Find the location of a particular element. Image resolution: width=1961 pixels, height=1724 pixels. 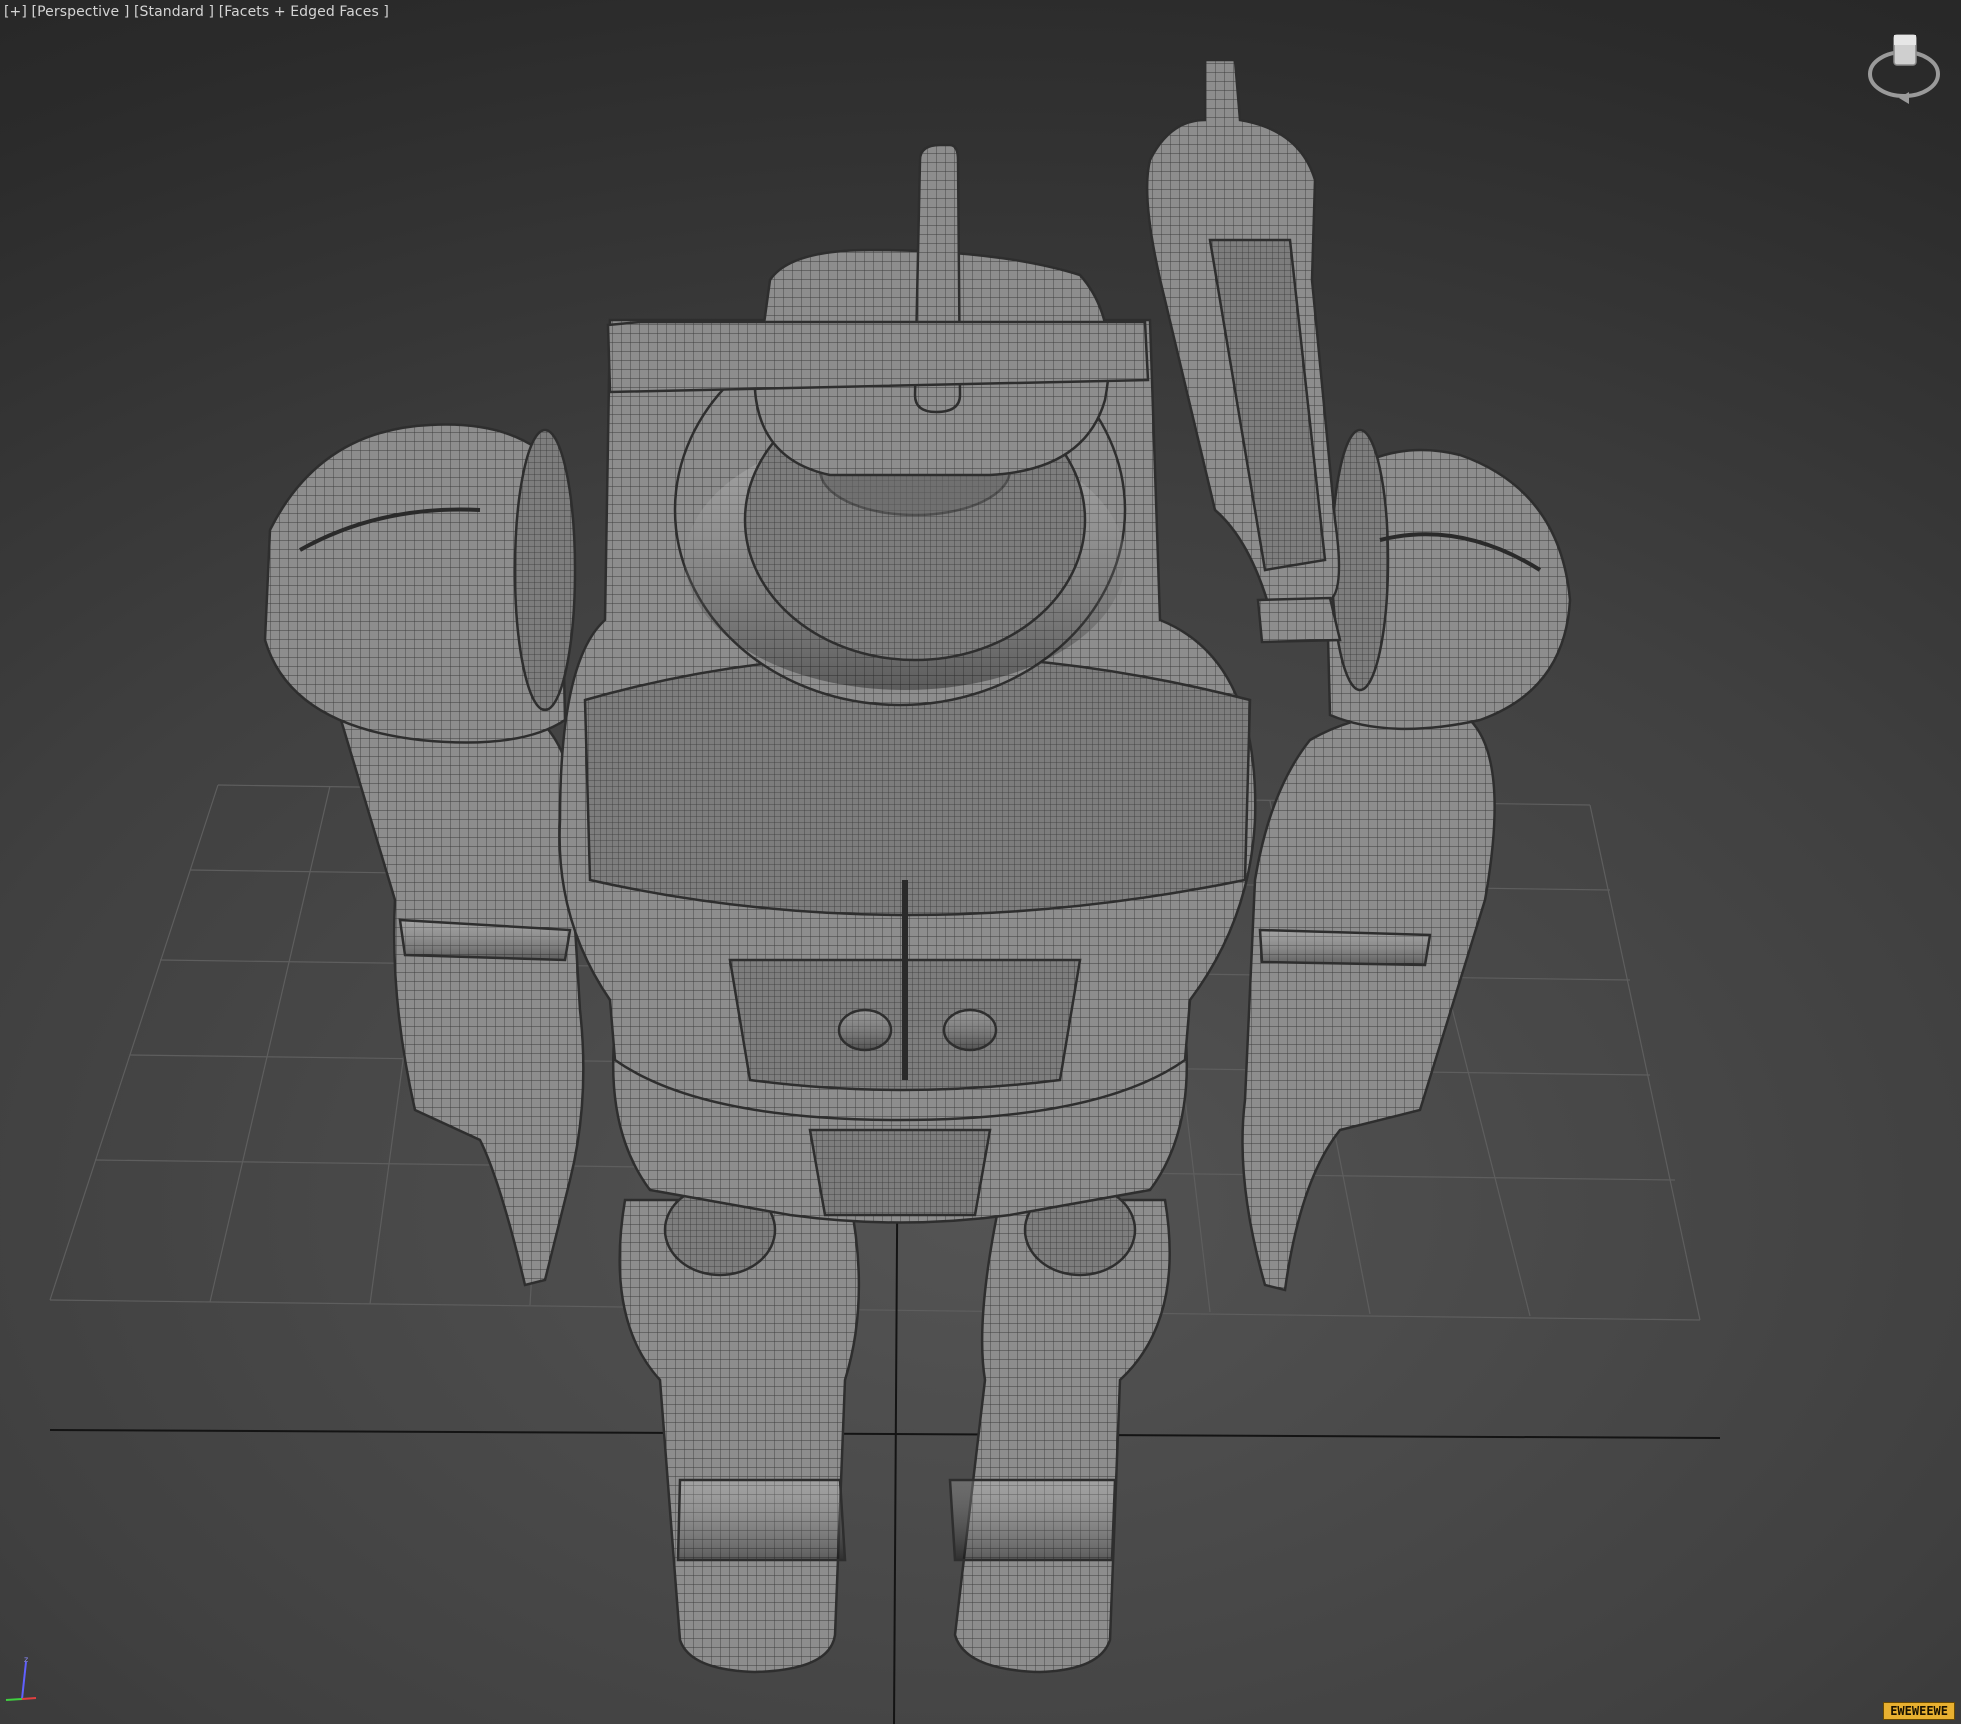

viewport-menu-plus: [+] is located at coordinates (15, 12).